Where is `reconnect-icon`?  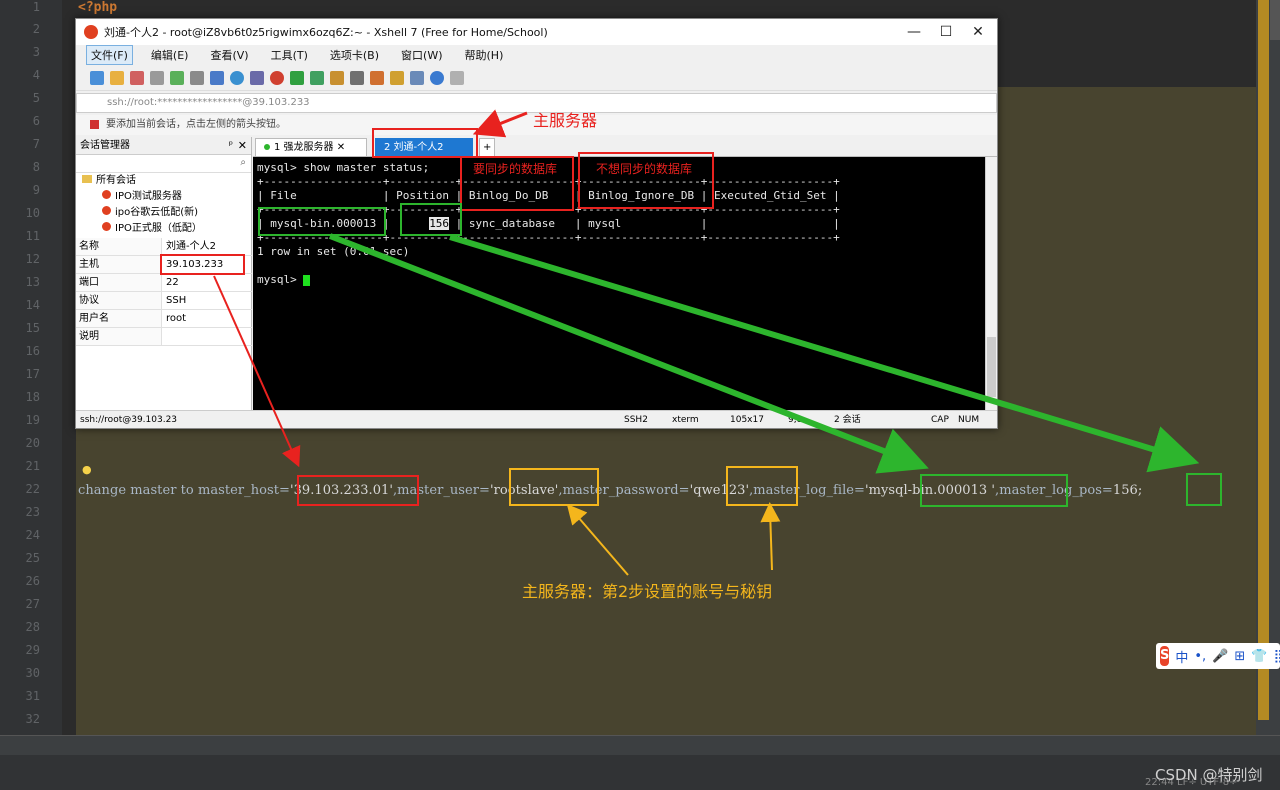
reconnect-icon is located at coordinates (157, 77).